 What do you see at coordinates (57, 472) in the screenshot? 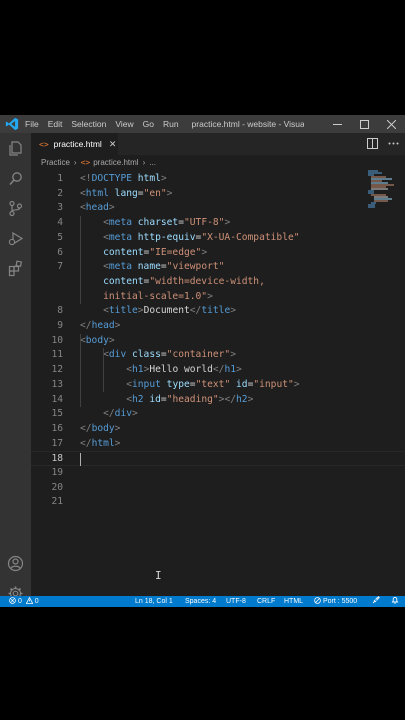
I see `line-number: 19` at bounding box center [57, 472].